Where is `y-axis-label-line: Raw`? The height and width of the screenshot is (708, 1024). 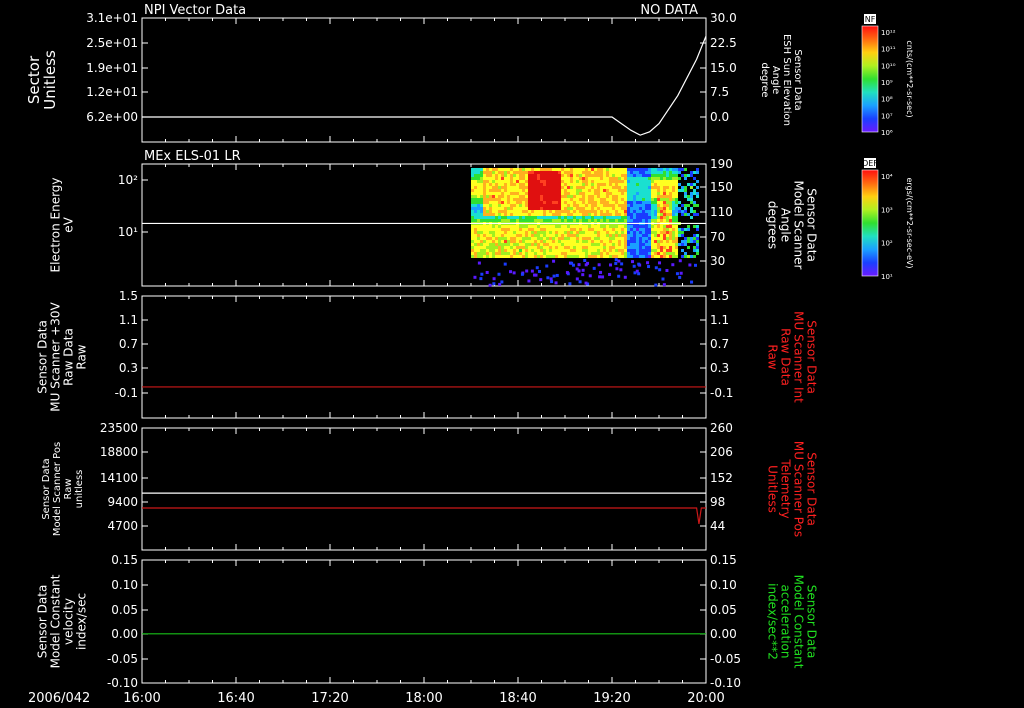 y-axis-label-line: Raw is located at coordinates (773, 356).